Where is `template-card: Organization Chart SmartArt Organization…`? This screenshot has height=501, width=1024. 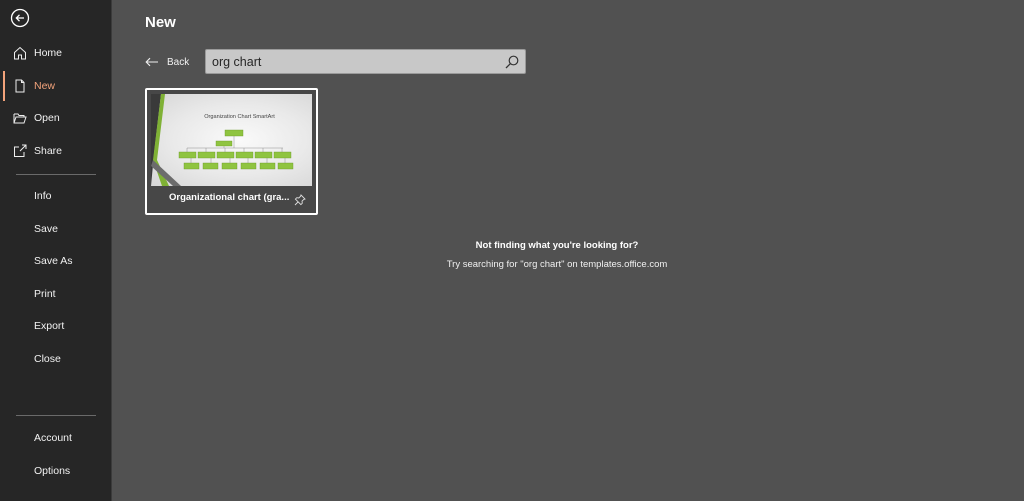 template-card: Organization Chart SmartArt Organization… is located at coordinates (231, 151).